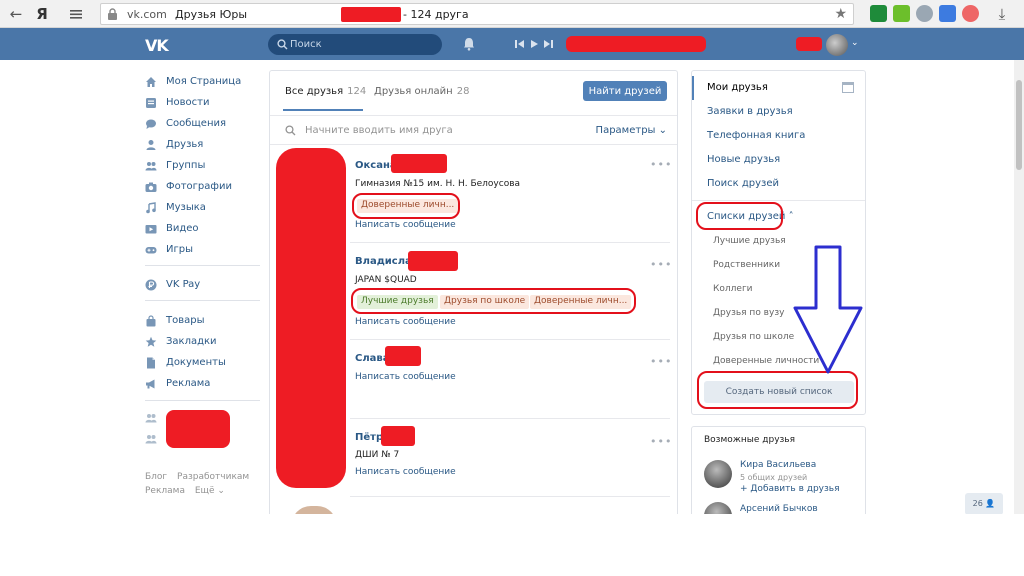  I want to click on bookmark-star-icon: ★, so click(840, 14).